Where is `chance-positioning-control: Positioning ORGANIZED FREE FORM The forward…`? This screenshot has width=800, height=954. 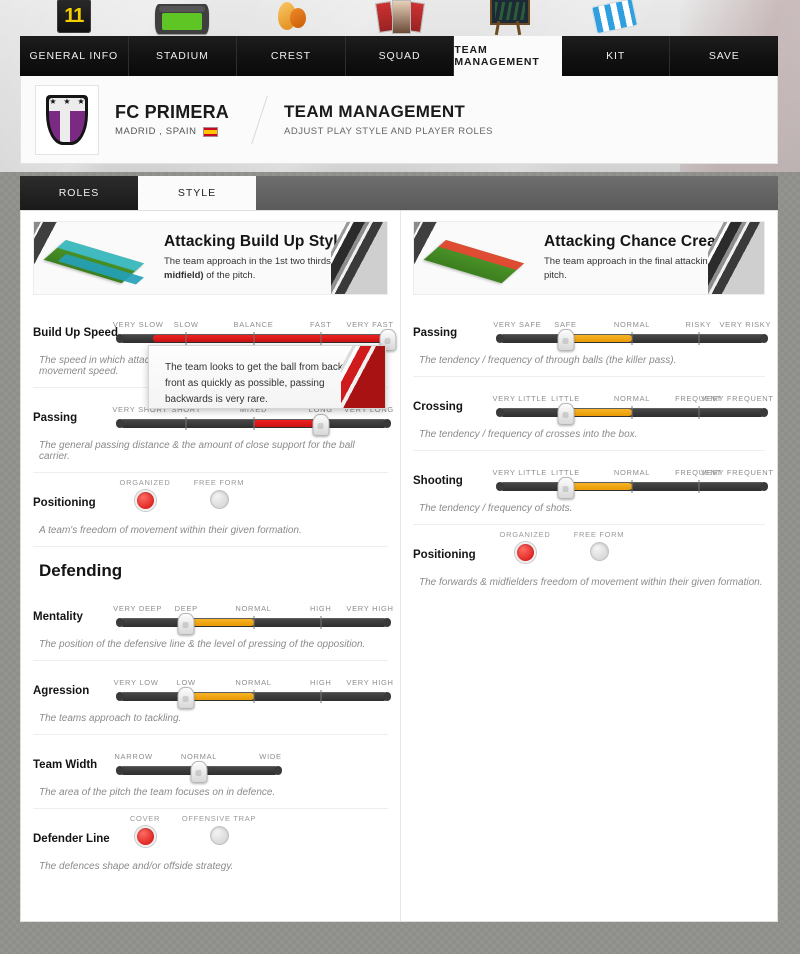
chance-positioning-control: Positioning ORGANIZED FREE FORM The forward… is located at coordinates (589, 561).